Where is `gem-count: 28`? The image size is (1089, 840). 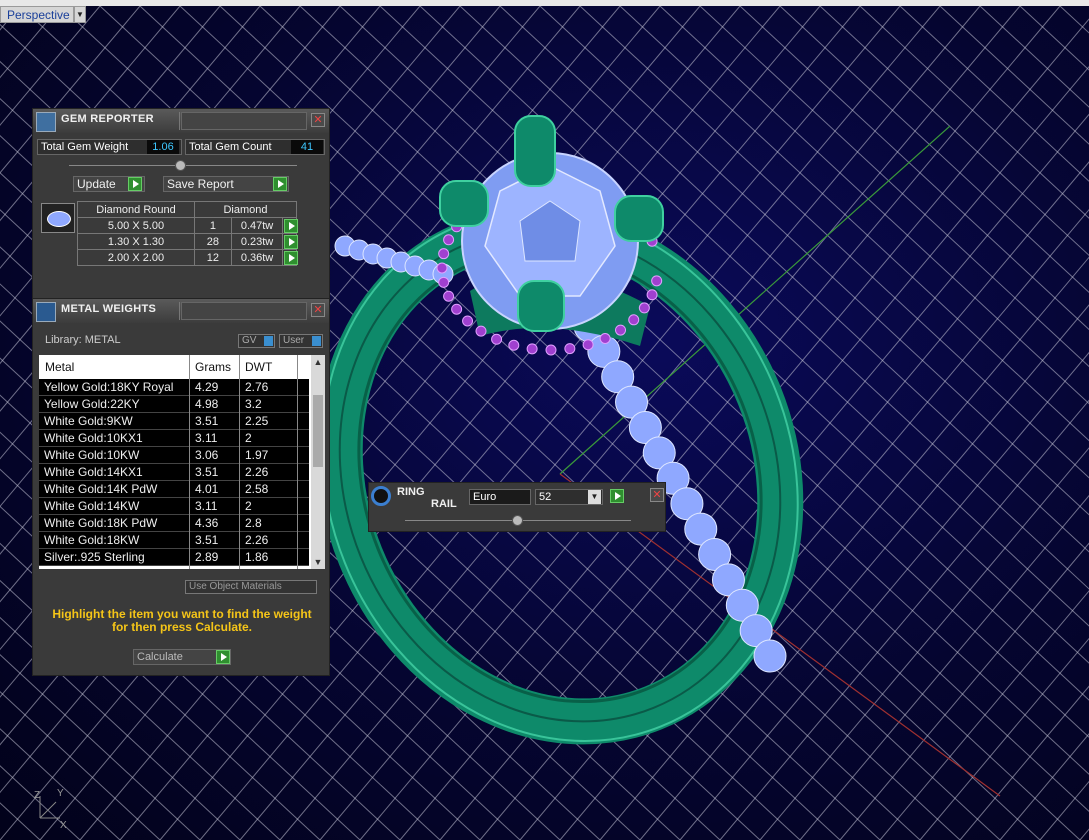 gem-count: 28 is located at coordinates (213, 241).